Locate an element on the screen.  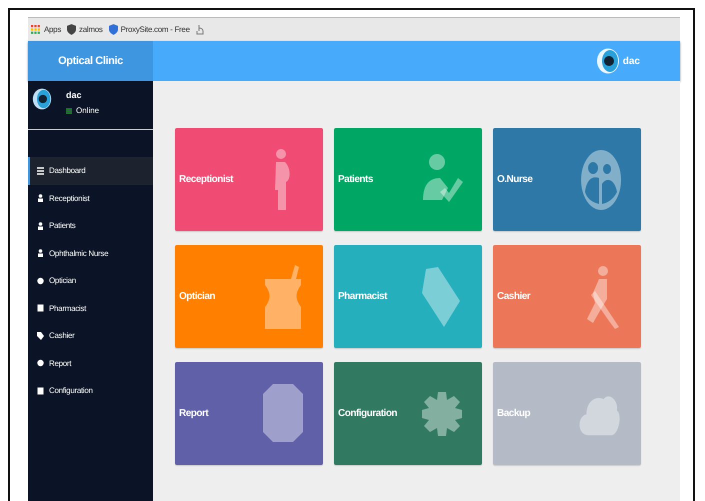
status-text: Online is located at coordinates (88, 110).